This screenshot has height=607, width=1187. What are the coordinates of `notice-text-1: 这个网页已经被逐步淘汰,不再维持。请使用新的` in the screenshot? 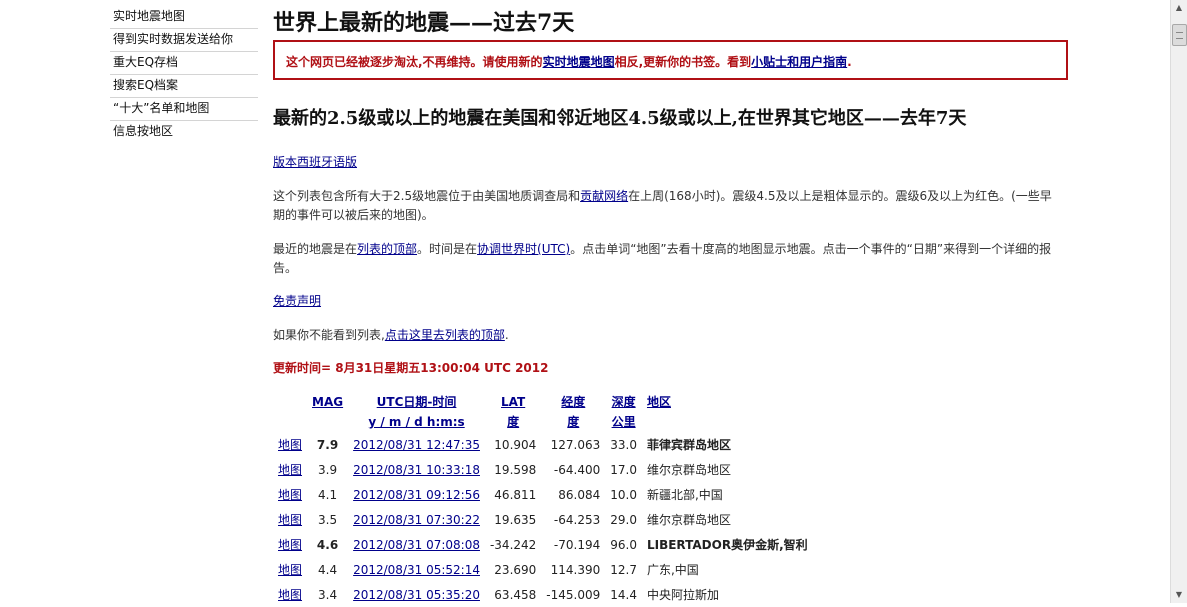 It's located at (414, 62).